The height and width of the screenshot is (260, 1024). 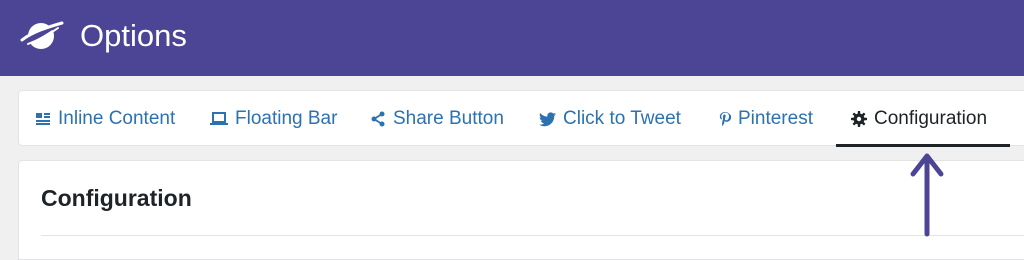 What do you see at coordinates (532, 235) in the screenshot?
I see `divider` at bounding box center [532, 235].